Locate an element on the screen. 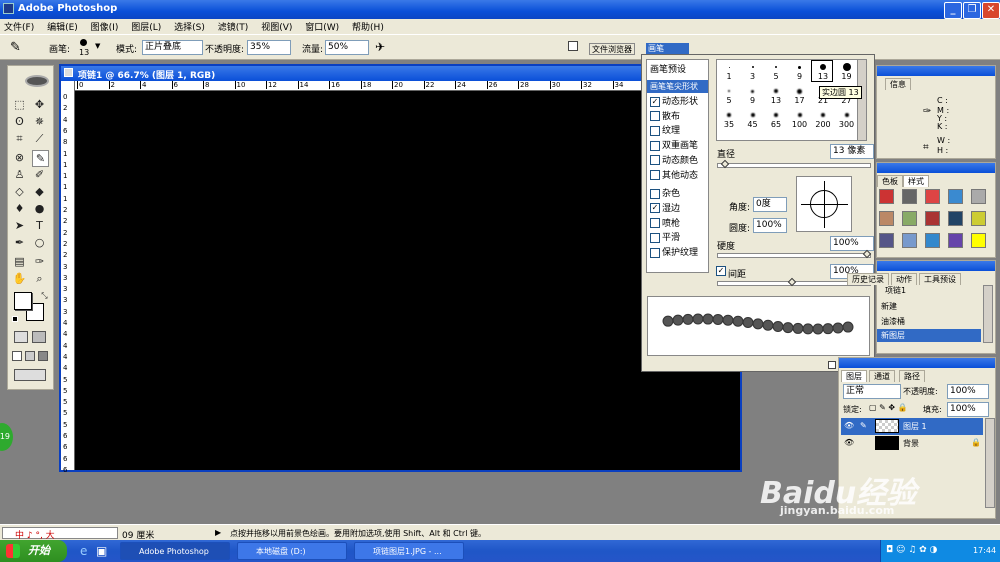 The height and width of the screenshot is (562, 1000). lock-icons: ▢ ✎ ✥ 🔒 is located at coordinates (888, 407).